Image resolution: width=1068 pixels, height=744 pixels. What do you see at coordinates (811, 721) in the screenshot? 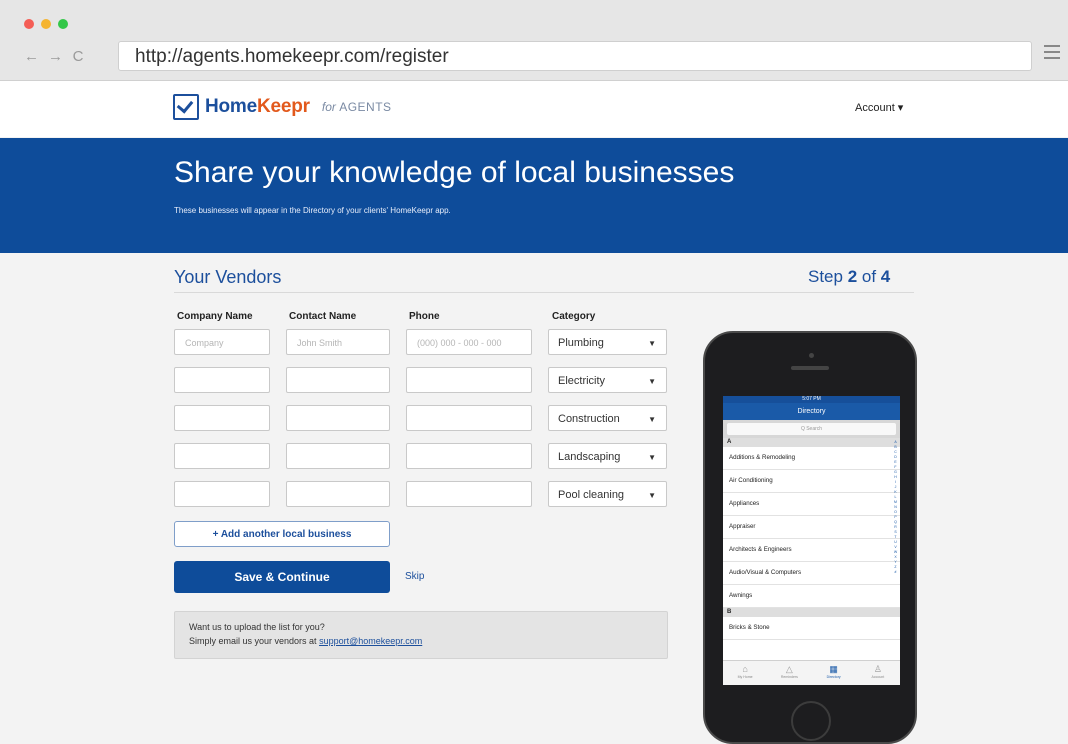
I see `phone-home-button` at bounding box center [811, 721].